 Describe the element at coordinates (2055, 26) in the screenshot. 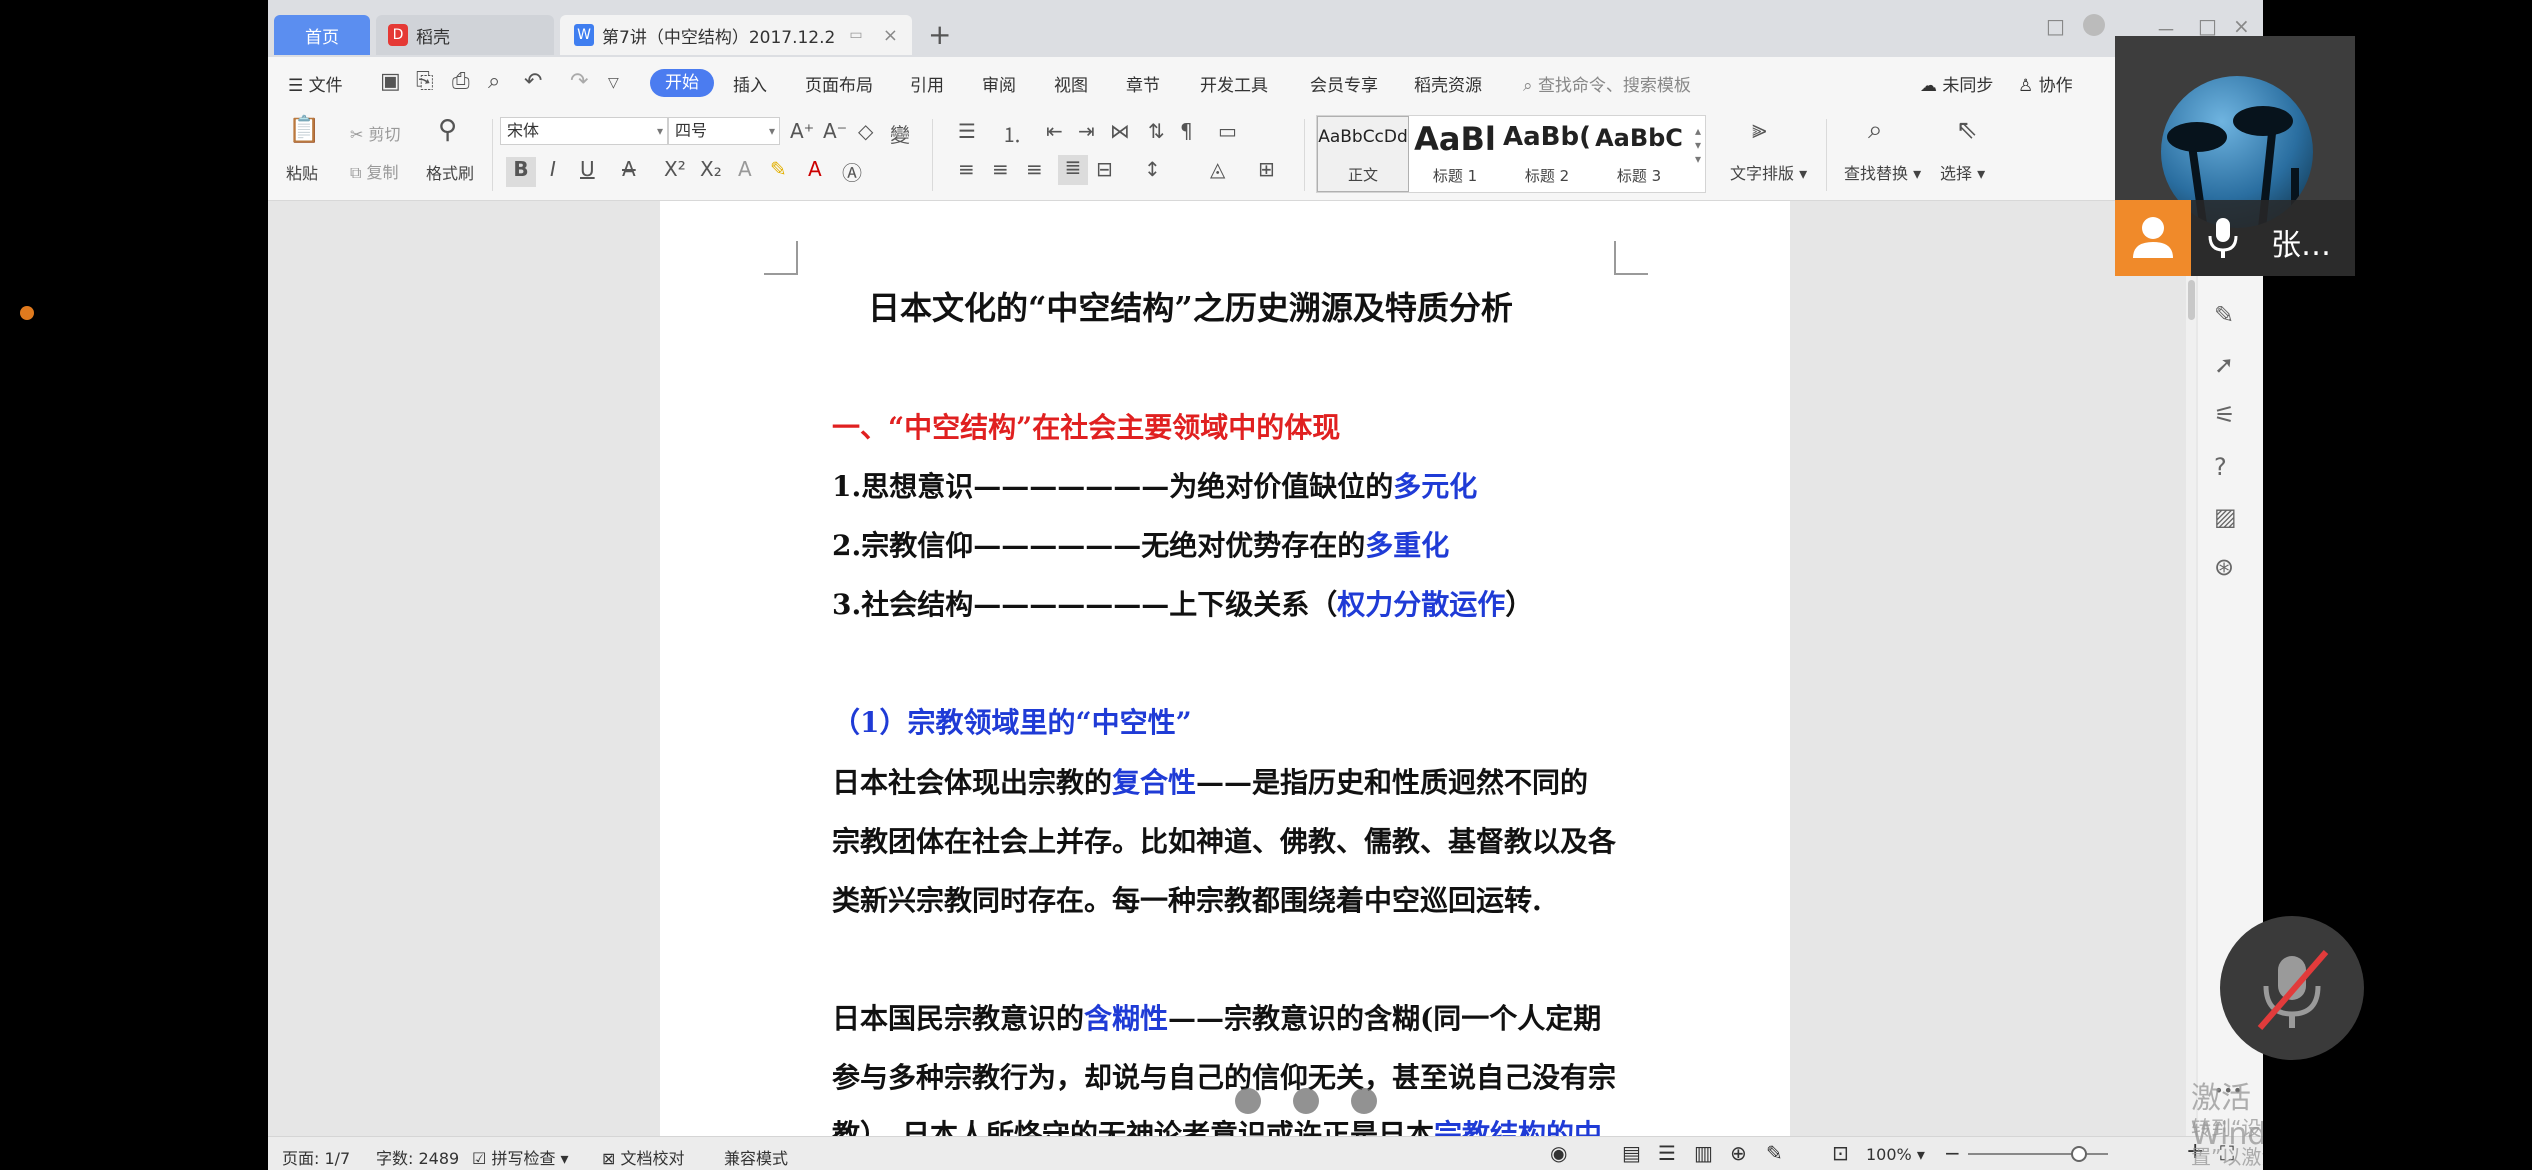

I see `window-layout-icon: □` at that location.